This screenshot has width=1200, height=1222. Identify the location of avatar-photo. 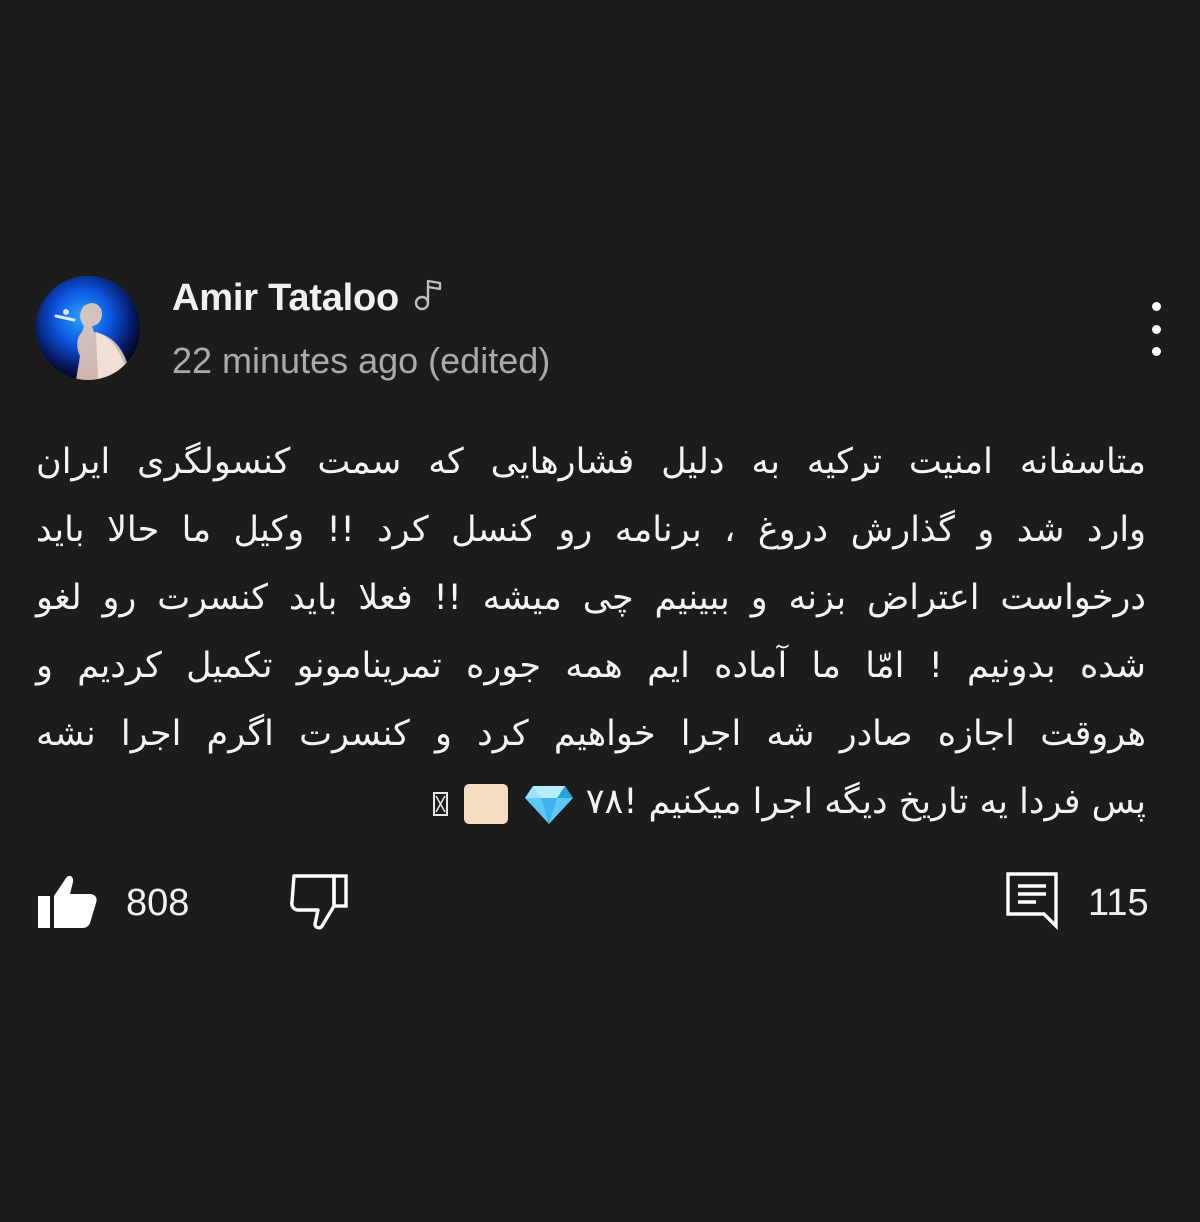
(88, 328).